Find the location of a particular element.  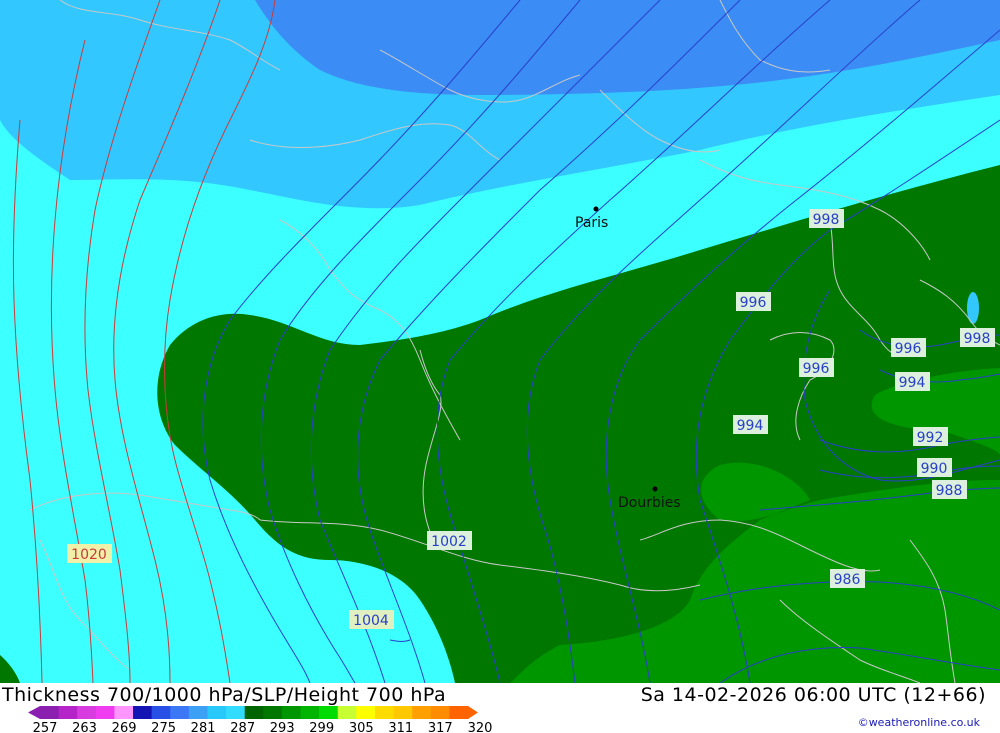

colorbar-tick-label: 293 is located at coordinates (282, 727).